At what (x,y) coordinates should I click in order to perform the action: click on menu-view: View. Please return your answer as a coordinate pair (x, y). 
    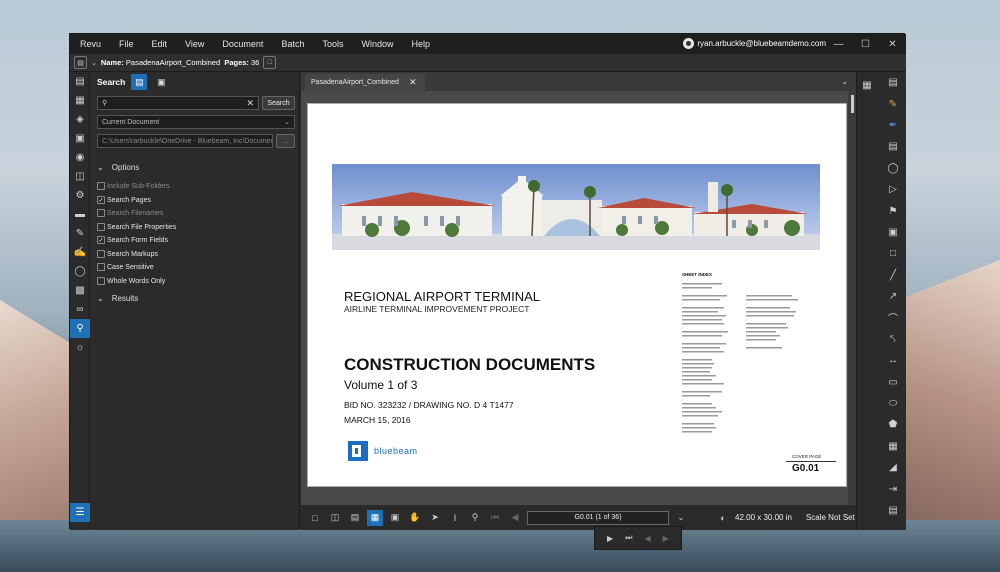
    Looking at the image, I should click on (194, 44).